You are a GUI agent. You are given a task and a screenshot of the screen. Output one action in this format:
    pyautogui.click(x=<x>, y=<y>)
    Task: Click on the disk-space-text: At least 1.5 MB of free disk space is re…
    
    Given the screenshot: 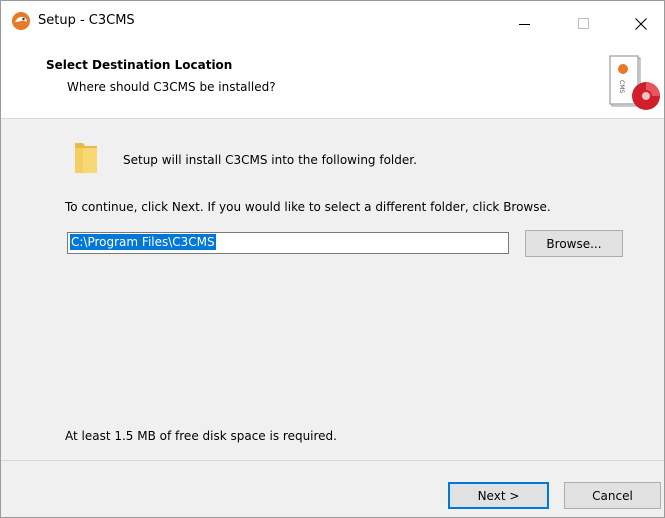 What is the action you would take?
    pyautogui.click(x=201, y=436)
    